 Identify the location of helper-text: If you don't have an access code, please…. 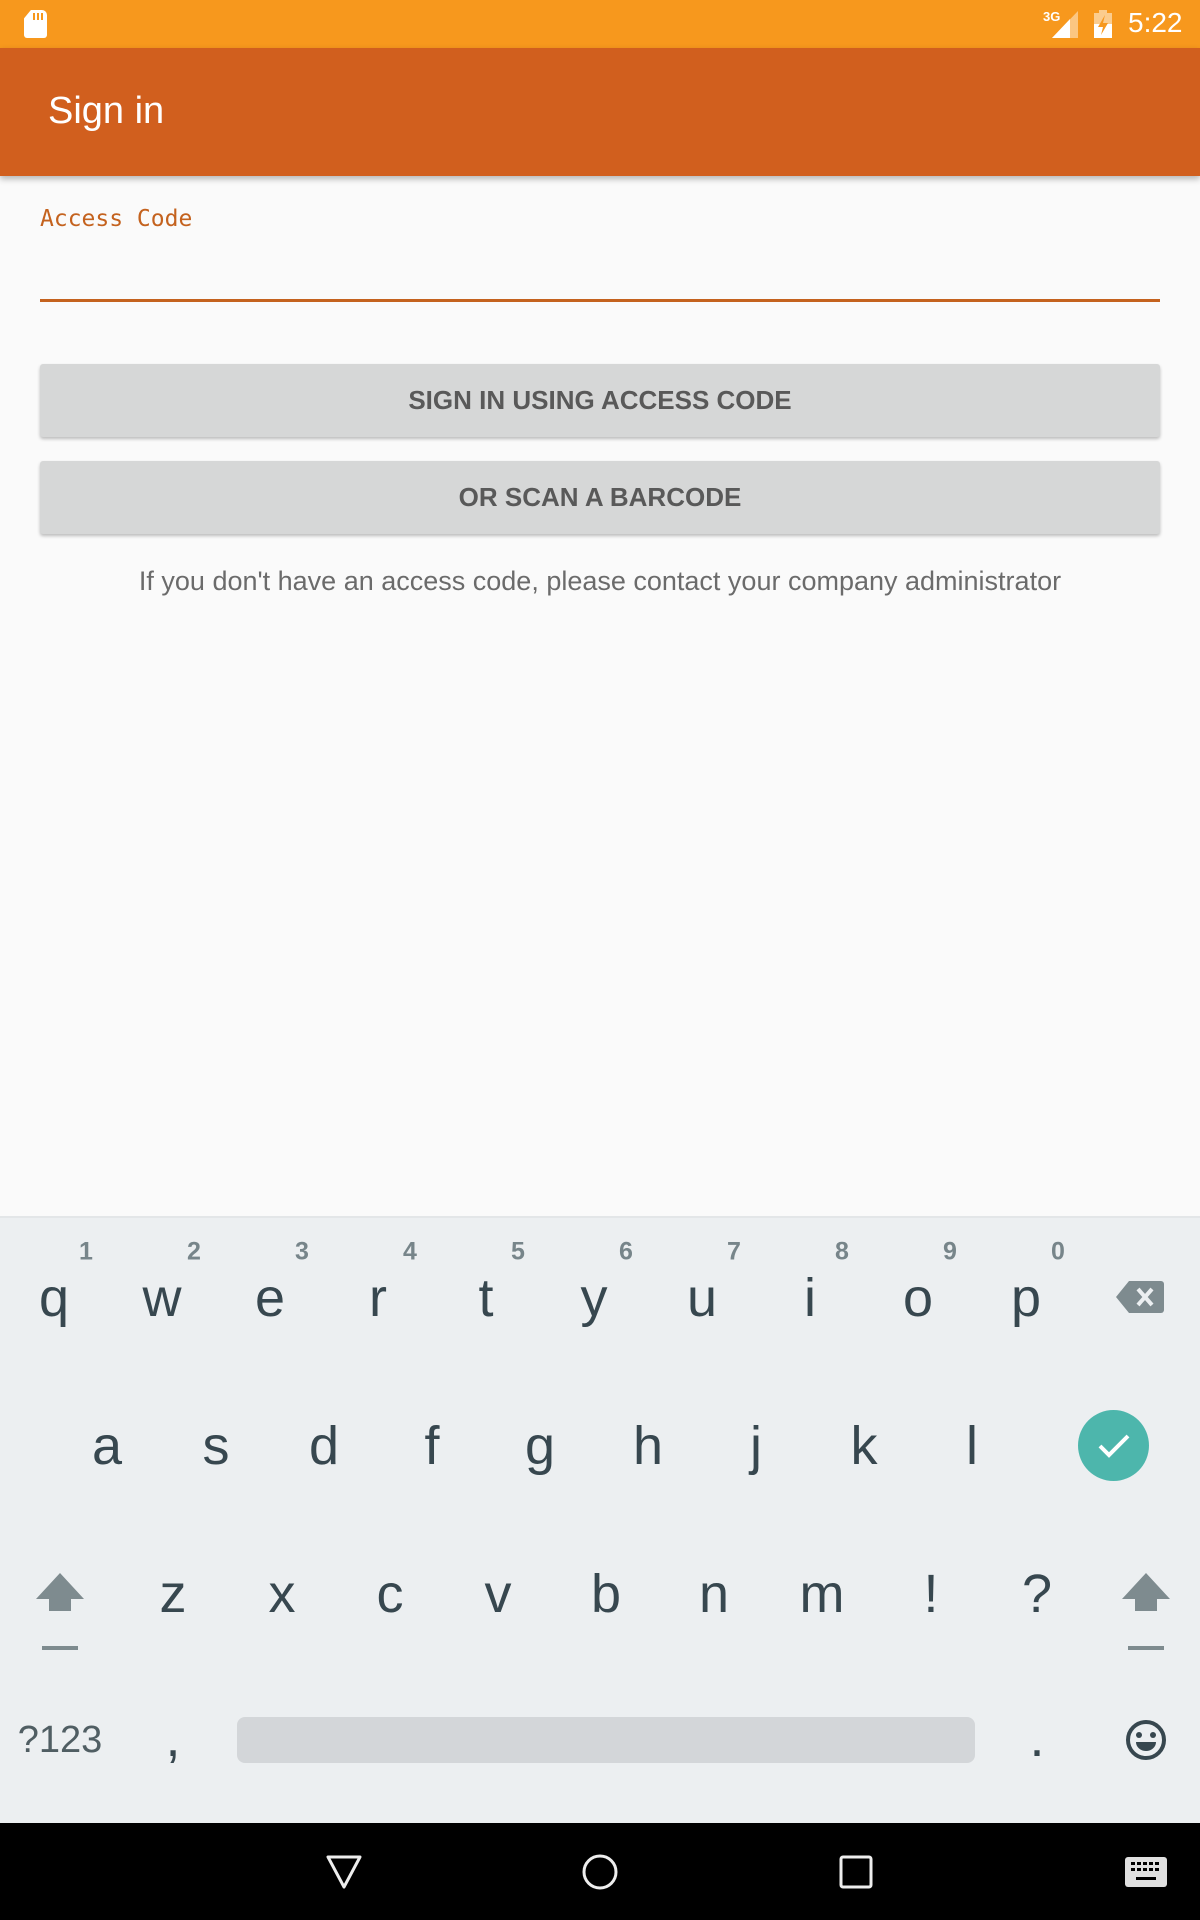
(600, 581).